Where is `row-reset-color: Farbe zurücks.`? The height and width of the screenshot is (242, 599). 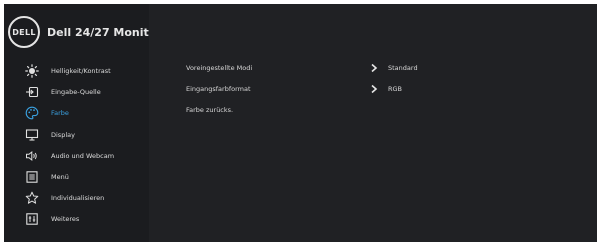
row-reset-color: Farbe zurücks. is located at coordinates (386, 110).